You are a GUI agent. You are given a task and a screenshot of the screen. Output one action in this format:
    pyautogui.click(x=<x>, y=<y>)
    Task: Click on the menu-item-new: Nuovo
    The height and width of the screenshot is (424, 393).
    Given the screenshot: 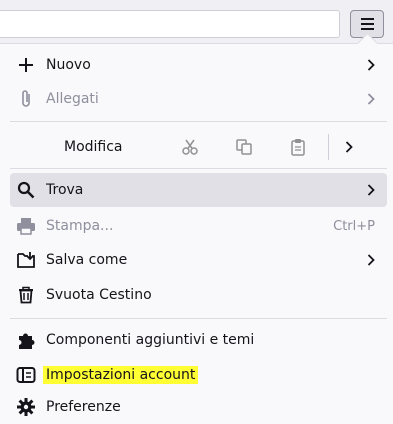 What is the action you would take?
    pyautogui.click(x=198, y=65)
    